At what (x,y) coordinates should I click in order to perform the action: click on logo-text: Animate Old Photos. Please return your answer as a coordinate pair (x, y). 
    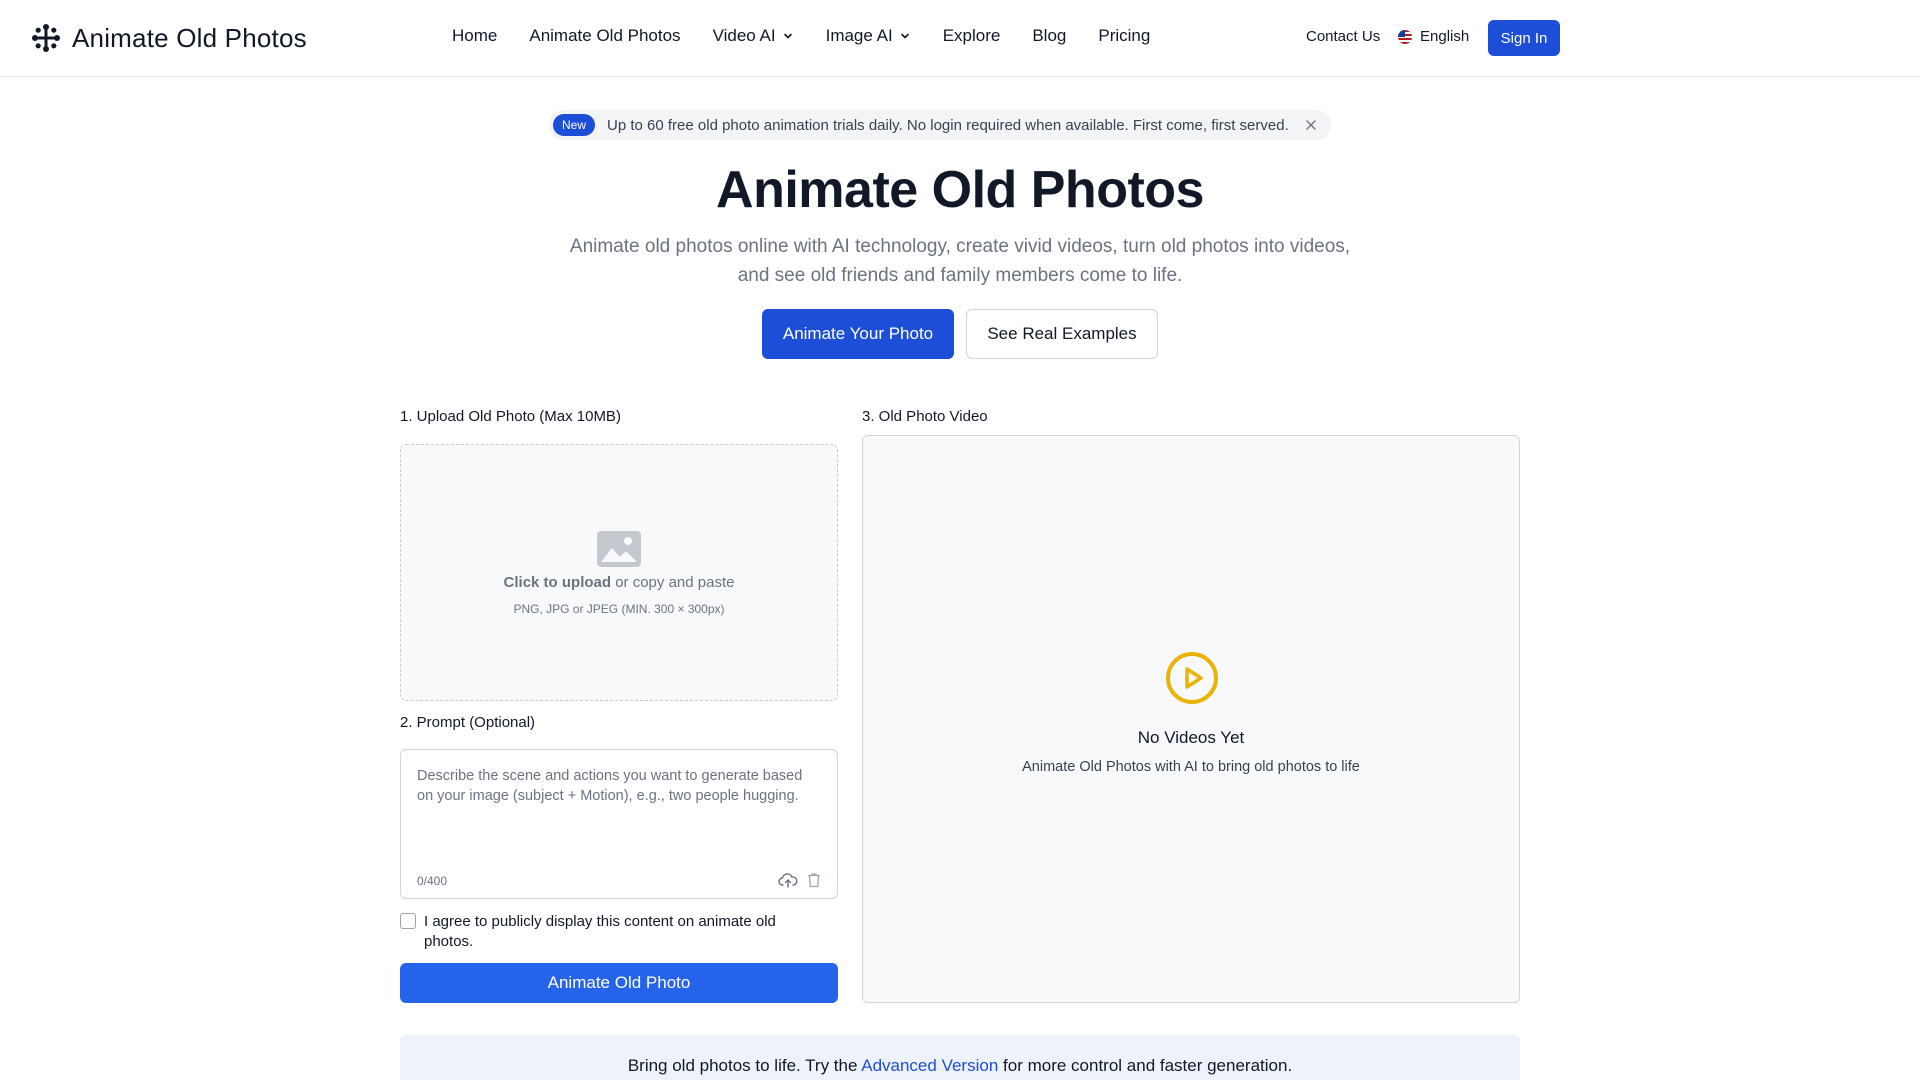
    Looking at the image, I should click on (189, 37).